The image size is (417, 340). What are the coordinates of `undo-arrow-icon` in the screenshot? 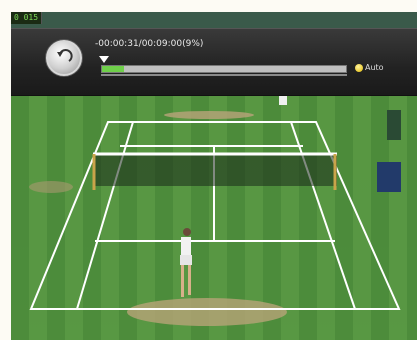 It's located at (65, 55).